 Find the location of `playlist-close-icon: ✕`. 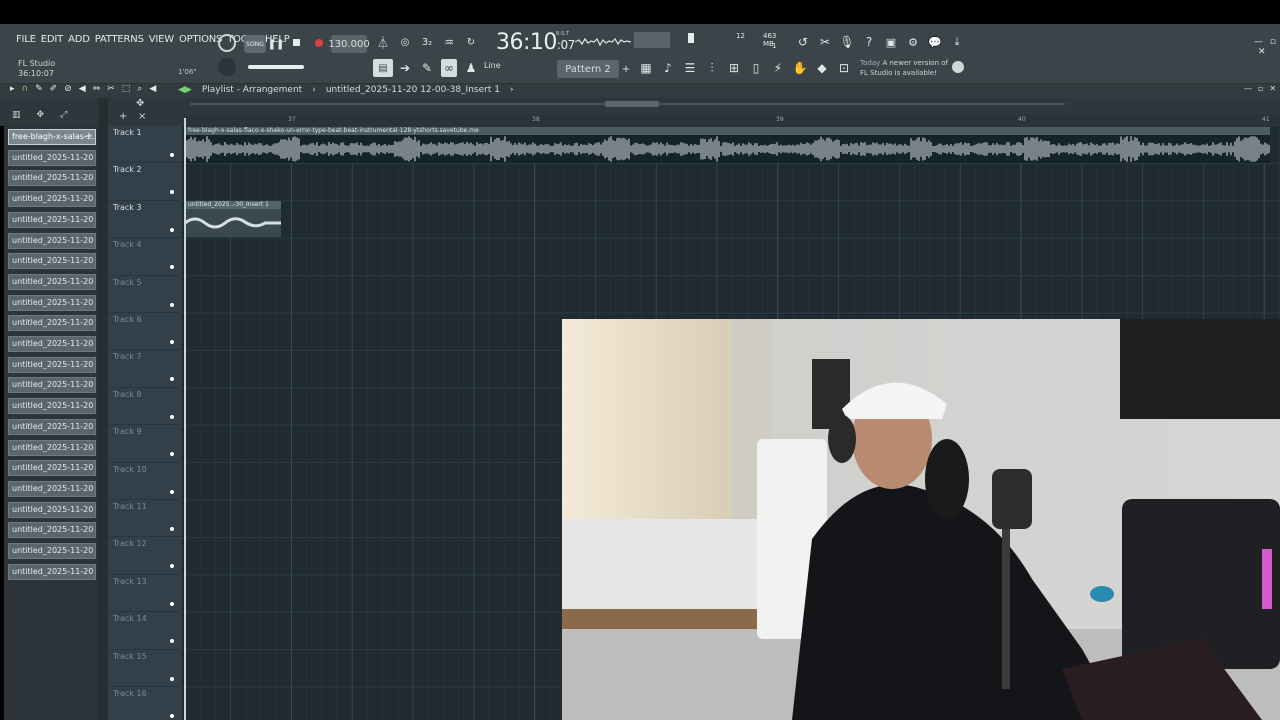

playlist-close-icon: ✕ is located at coordinates (1272, 88).